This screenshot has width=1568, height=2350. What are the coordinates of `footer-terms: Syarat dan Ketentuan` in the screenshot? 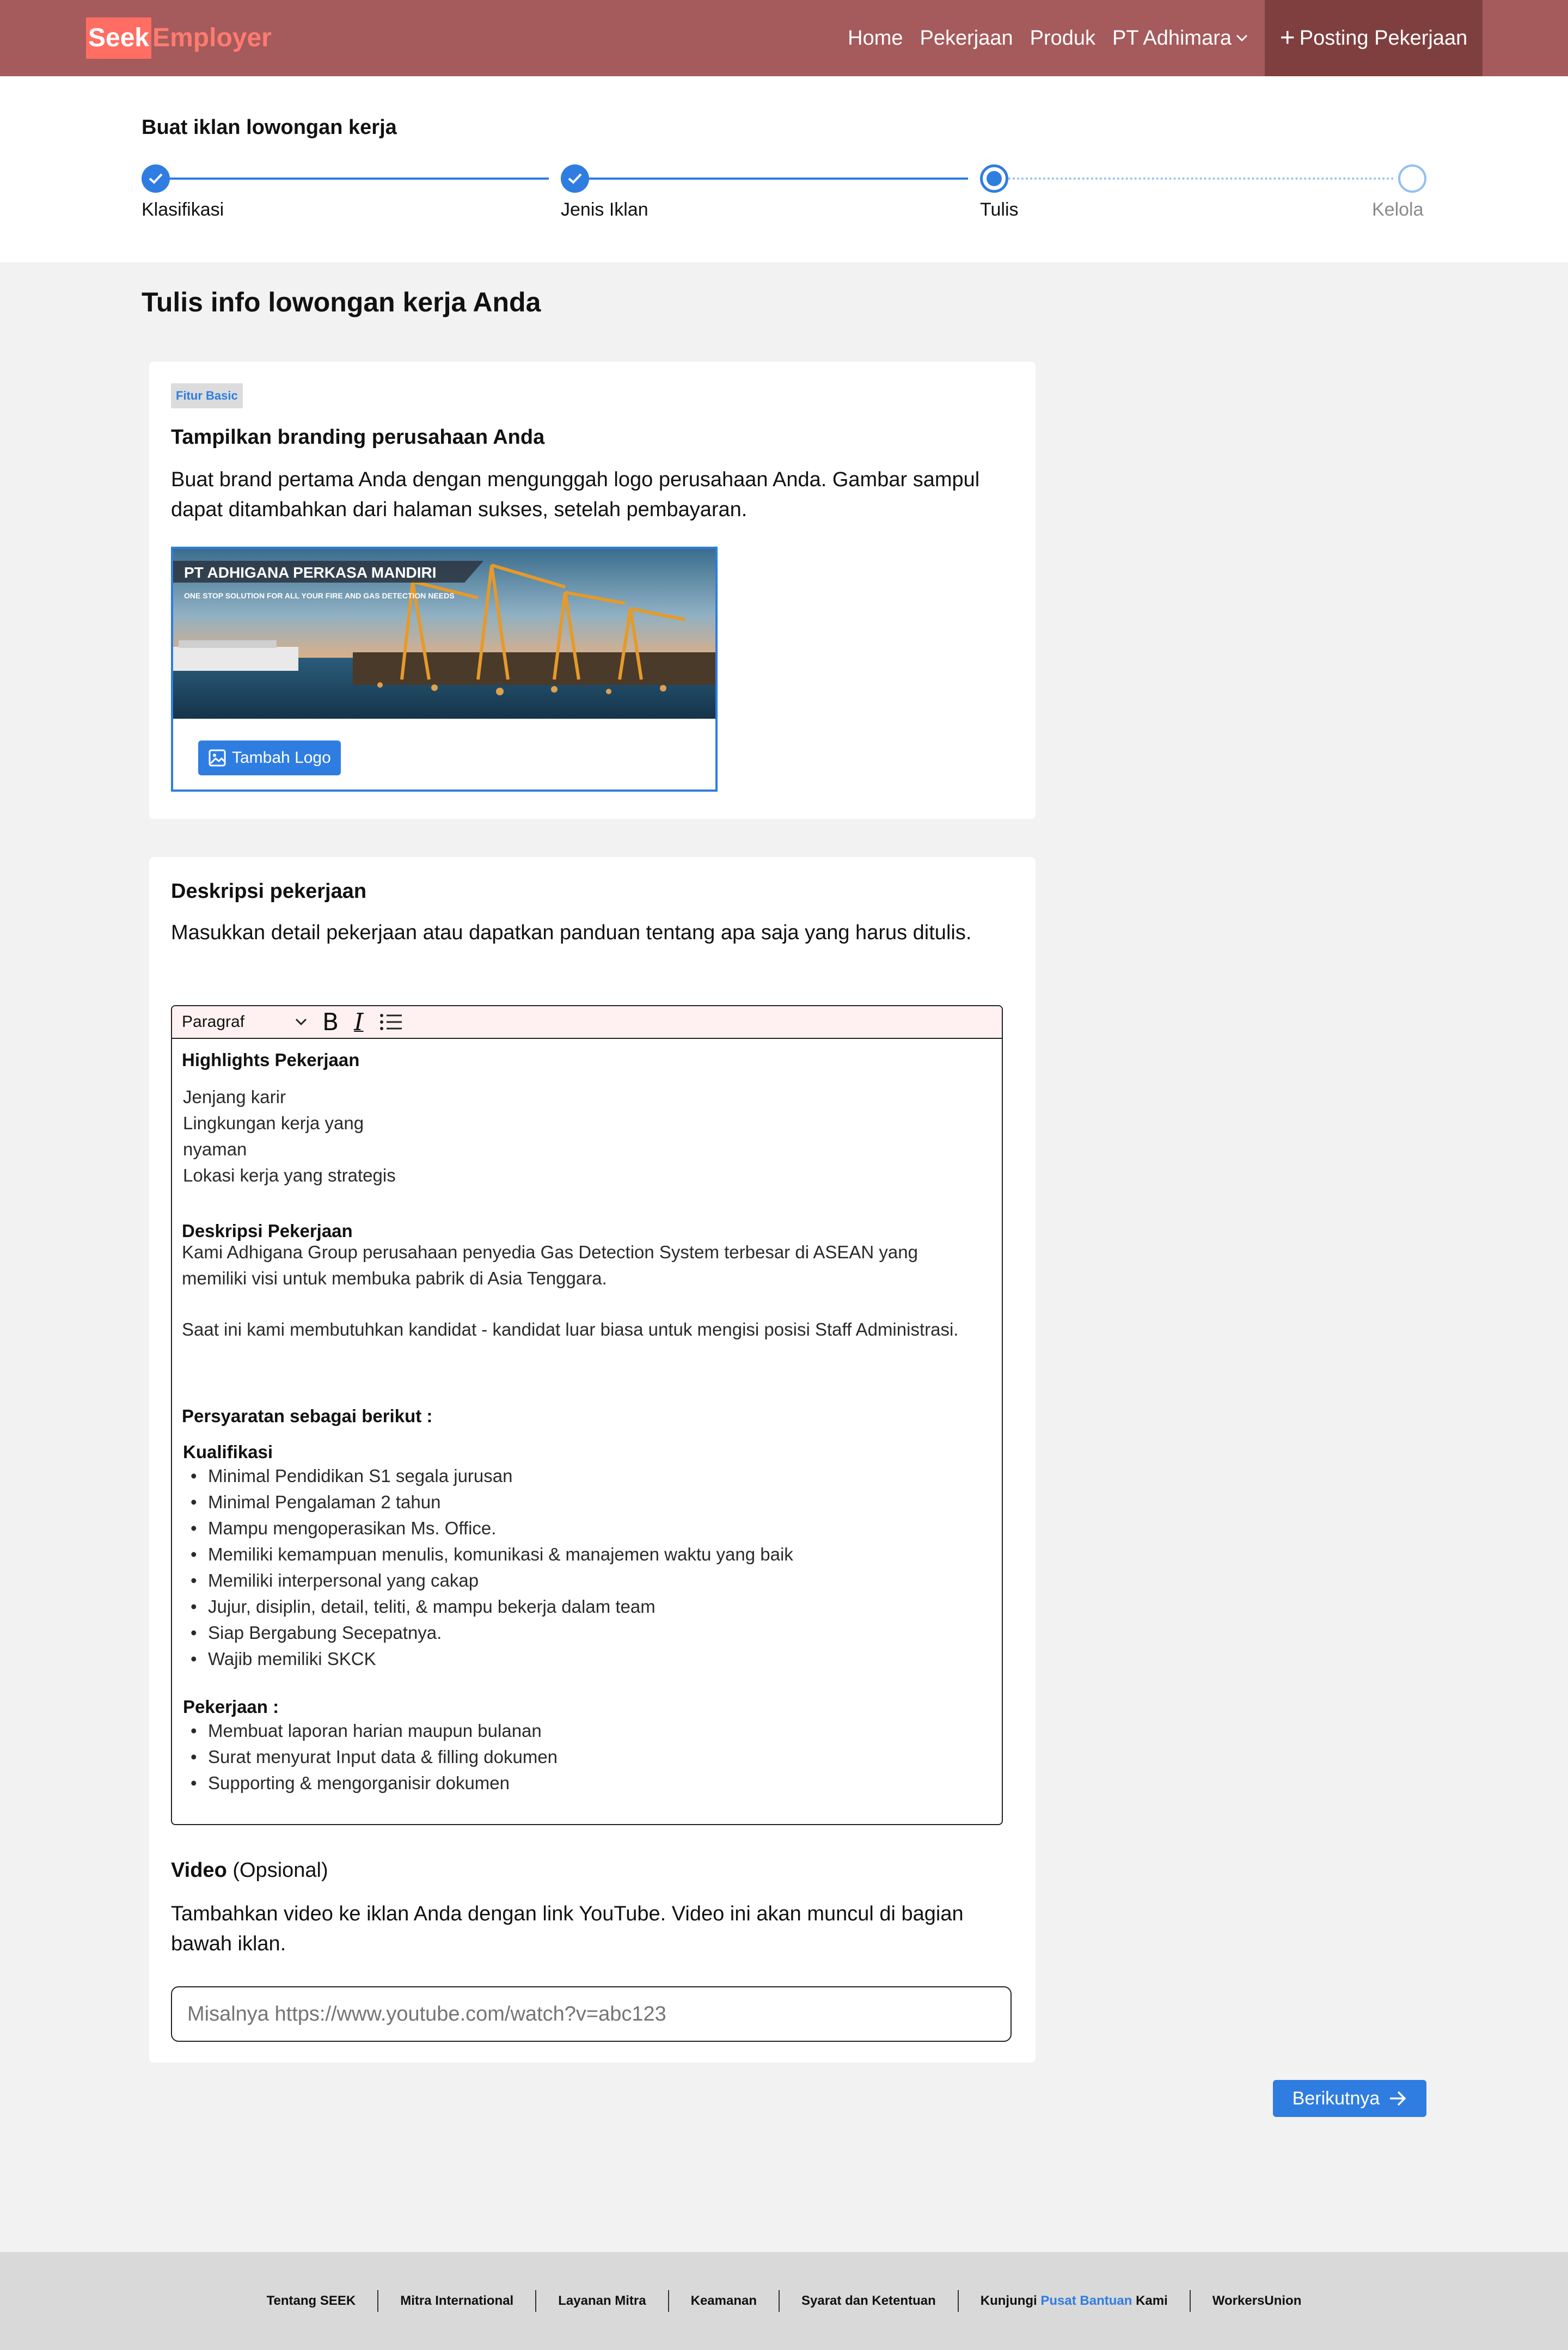 It's located at (869, 2301).